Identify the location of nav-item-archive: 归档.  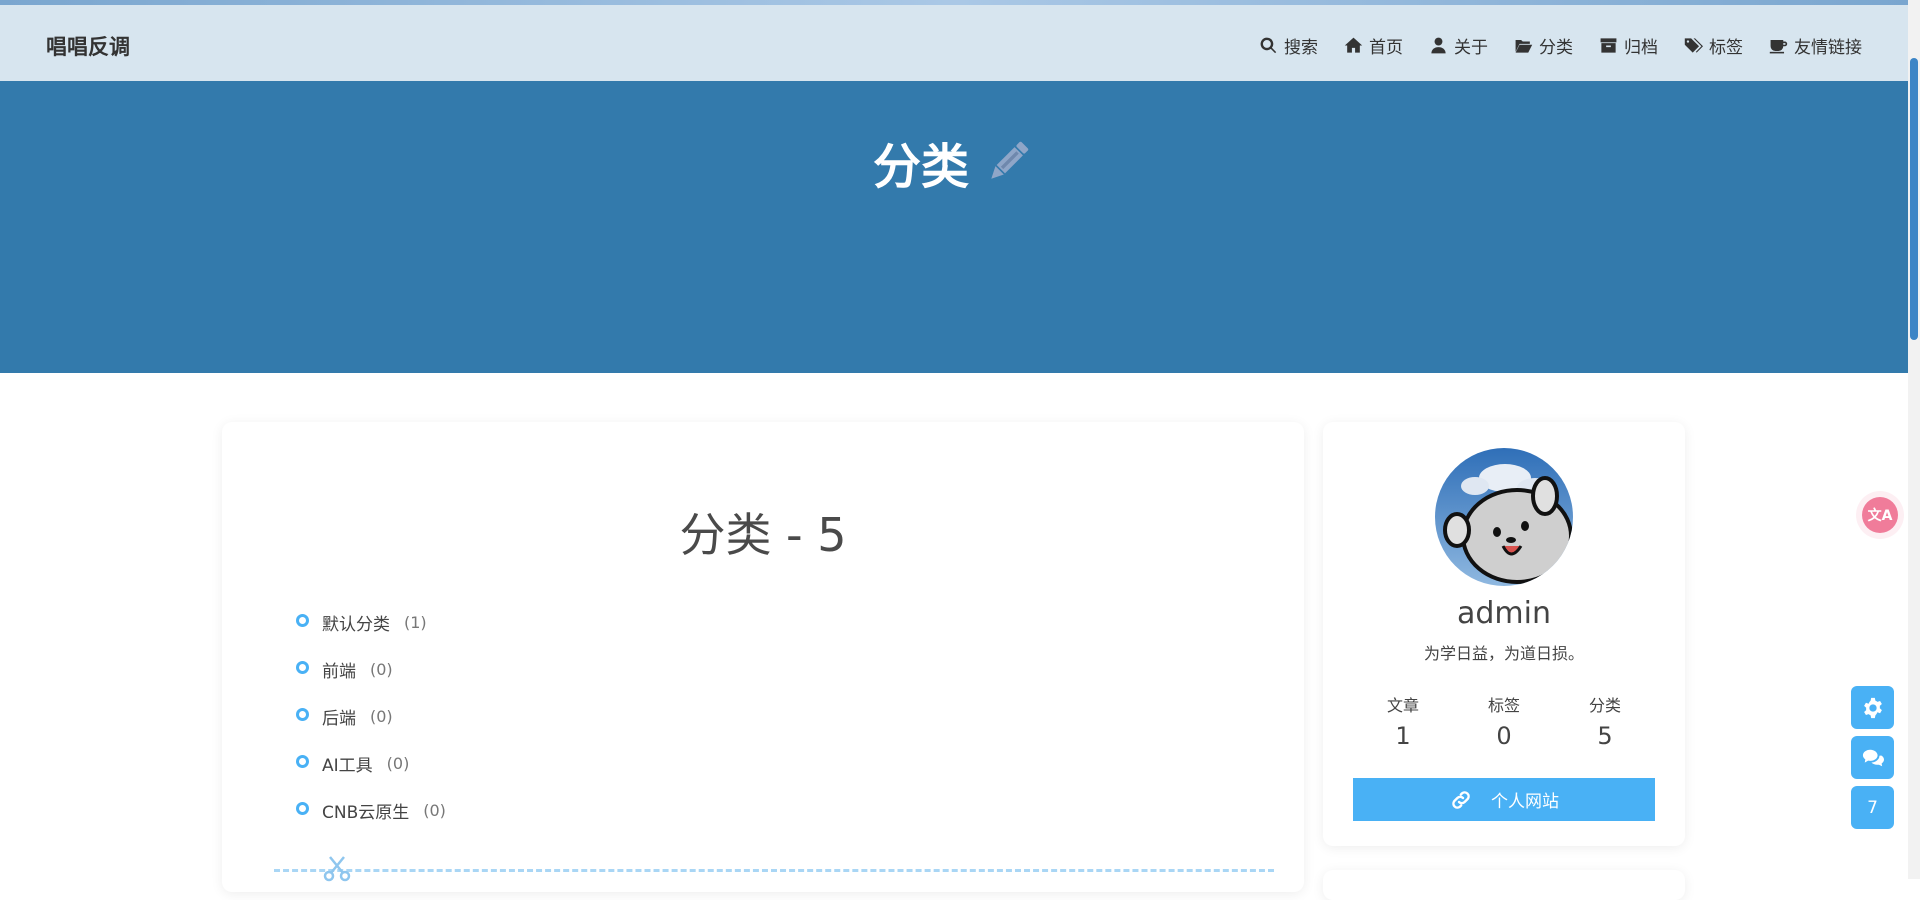
(1628, 45).